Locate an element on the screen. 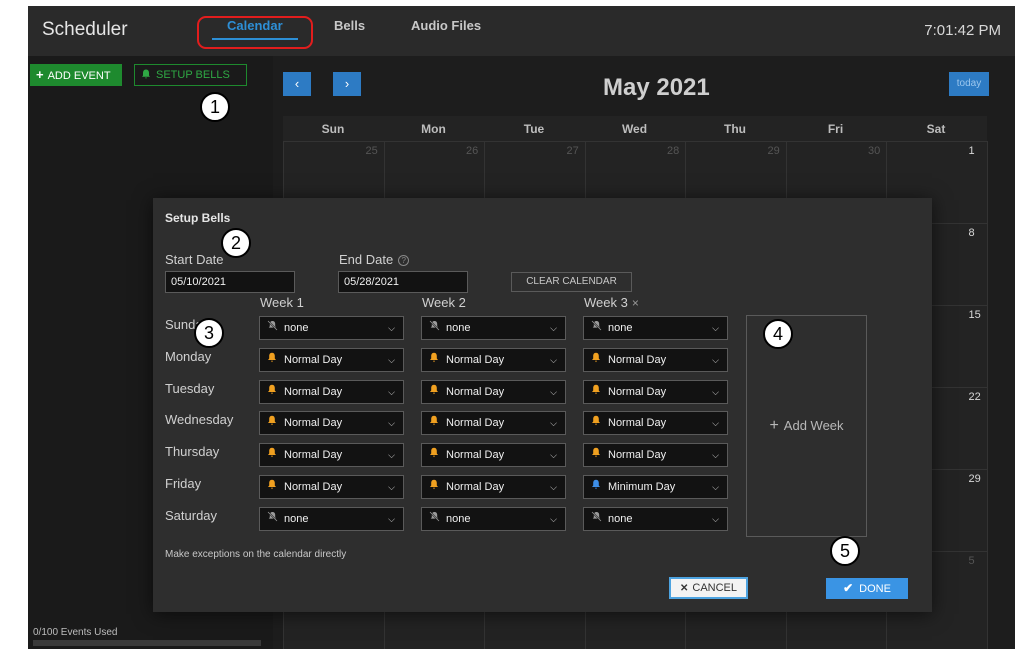 The width and height of the screenshot is (1021, 658). day-number: 26 is located at coordinates (472, 151).